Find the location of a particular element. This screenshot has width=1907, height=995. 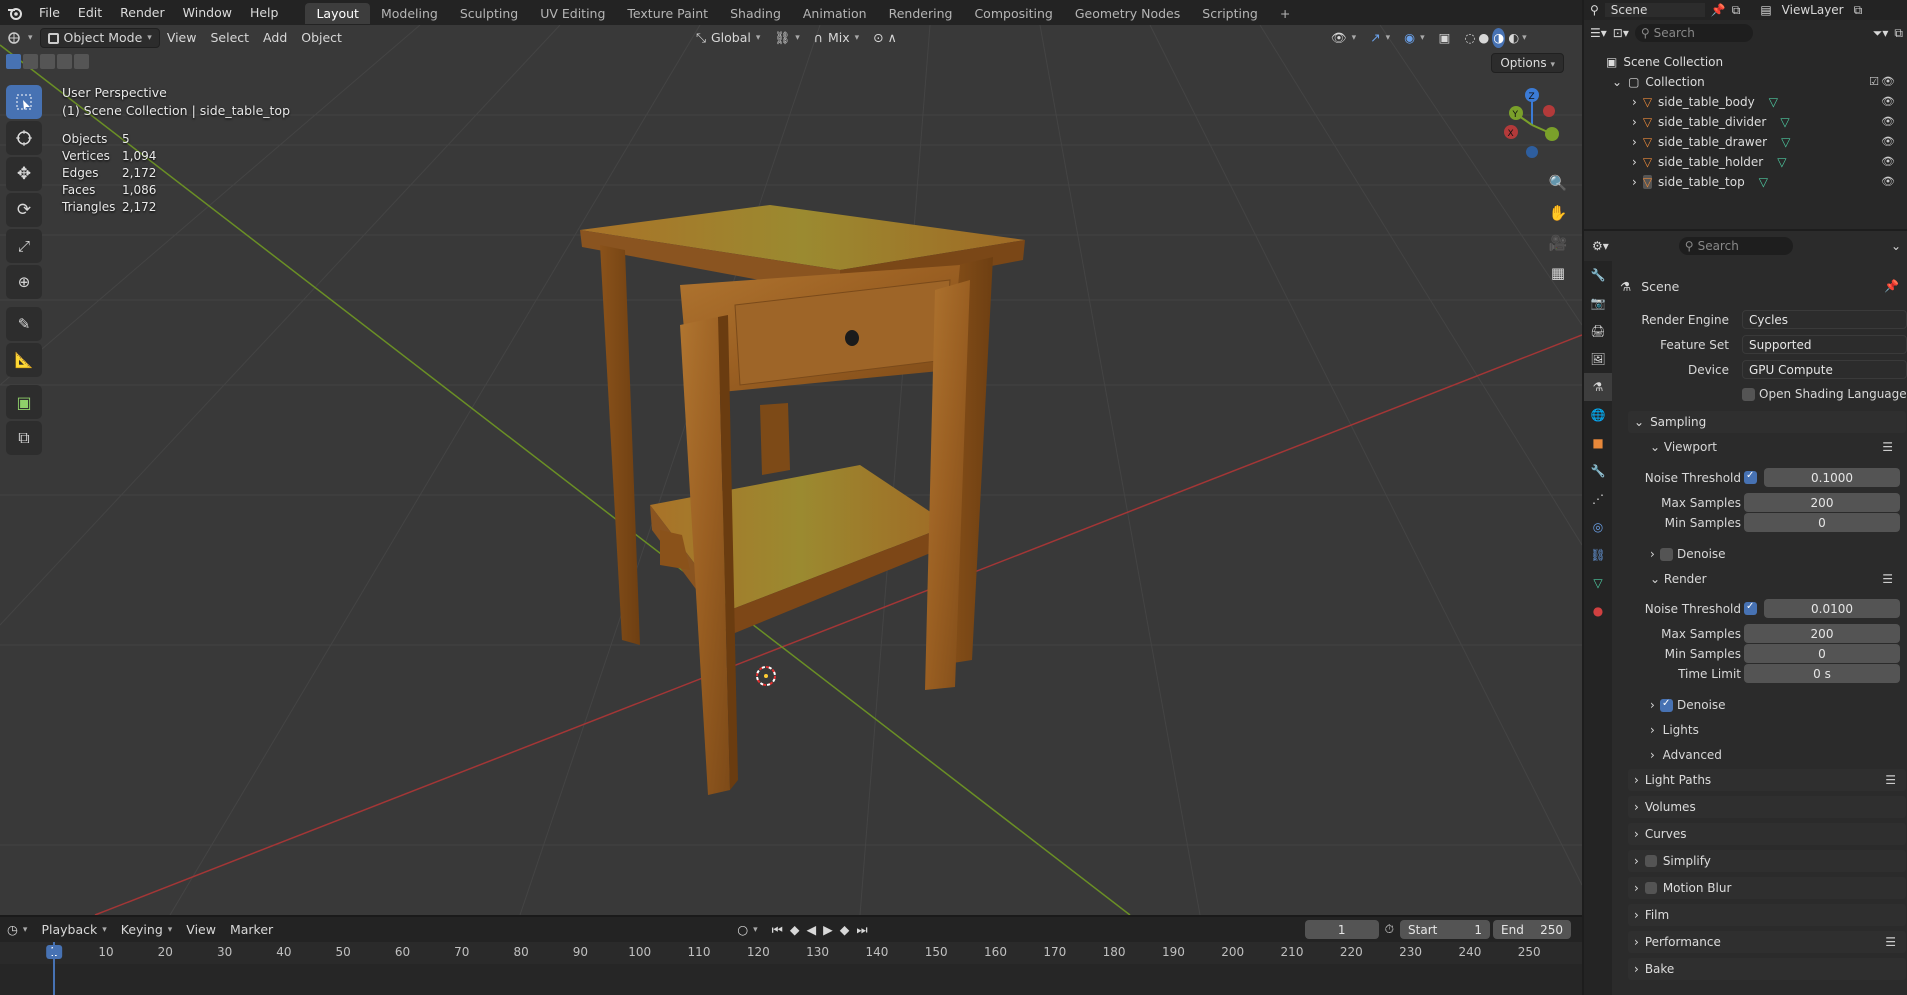

feature-set-dropdown: Supported is located at coordinates (1824, 344).